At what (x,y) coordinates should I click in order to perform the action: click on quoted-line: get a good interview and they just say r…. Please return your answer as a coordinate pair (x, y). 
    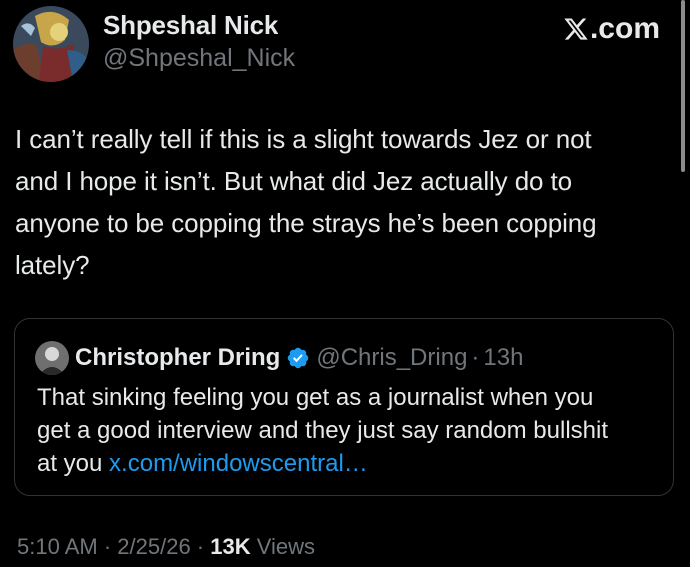
    Looking at the image, I should click on (322, 430).